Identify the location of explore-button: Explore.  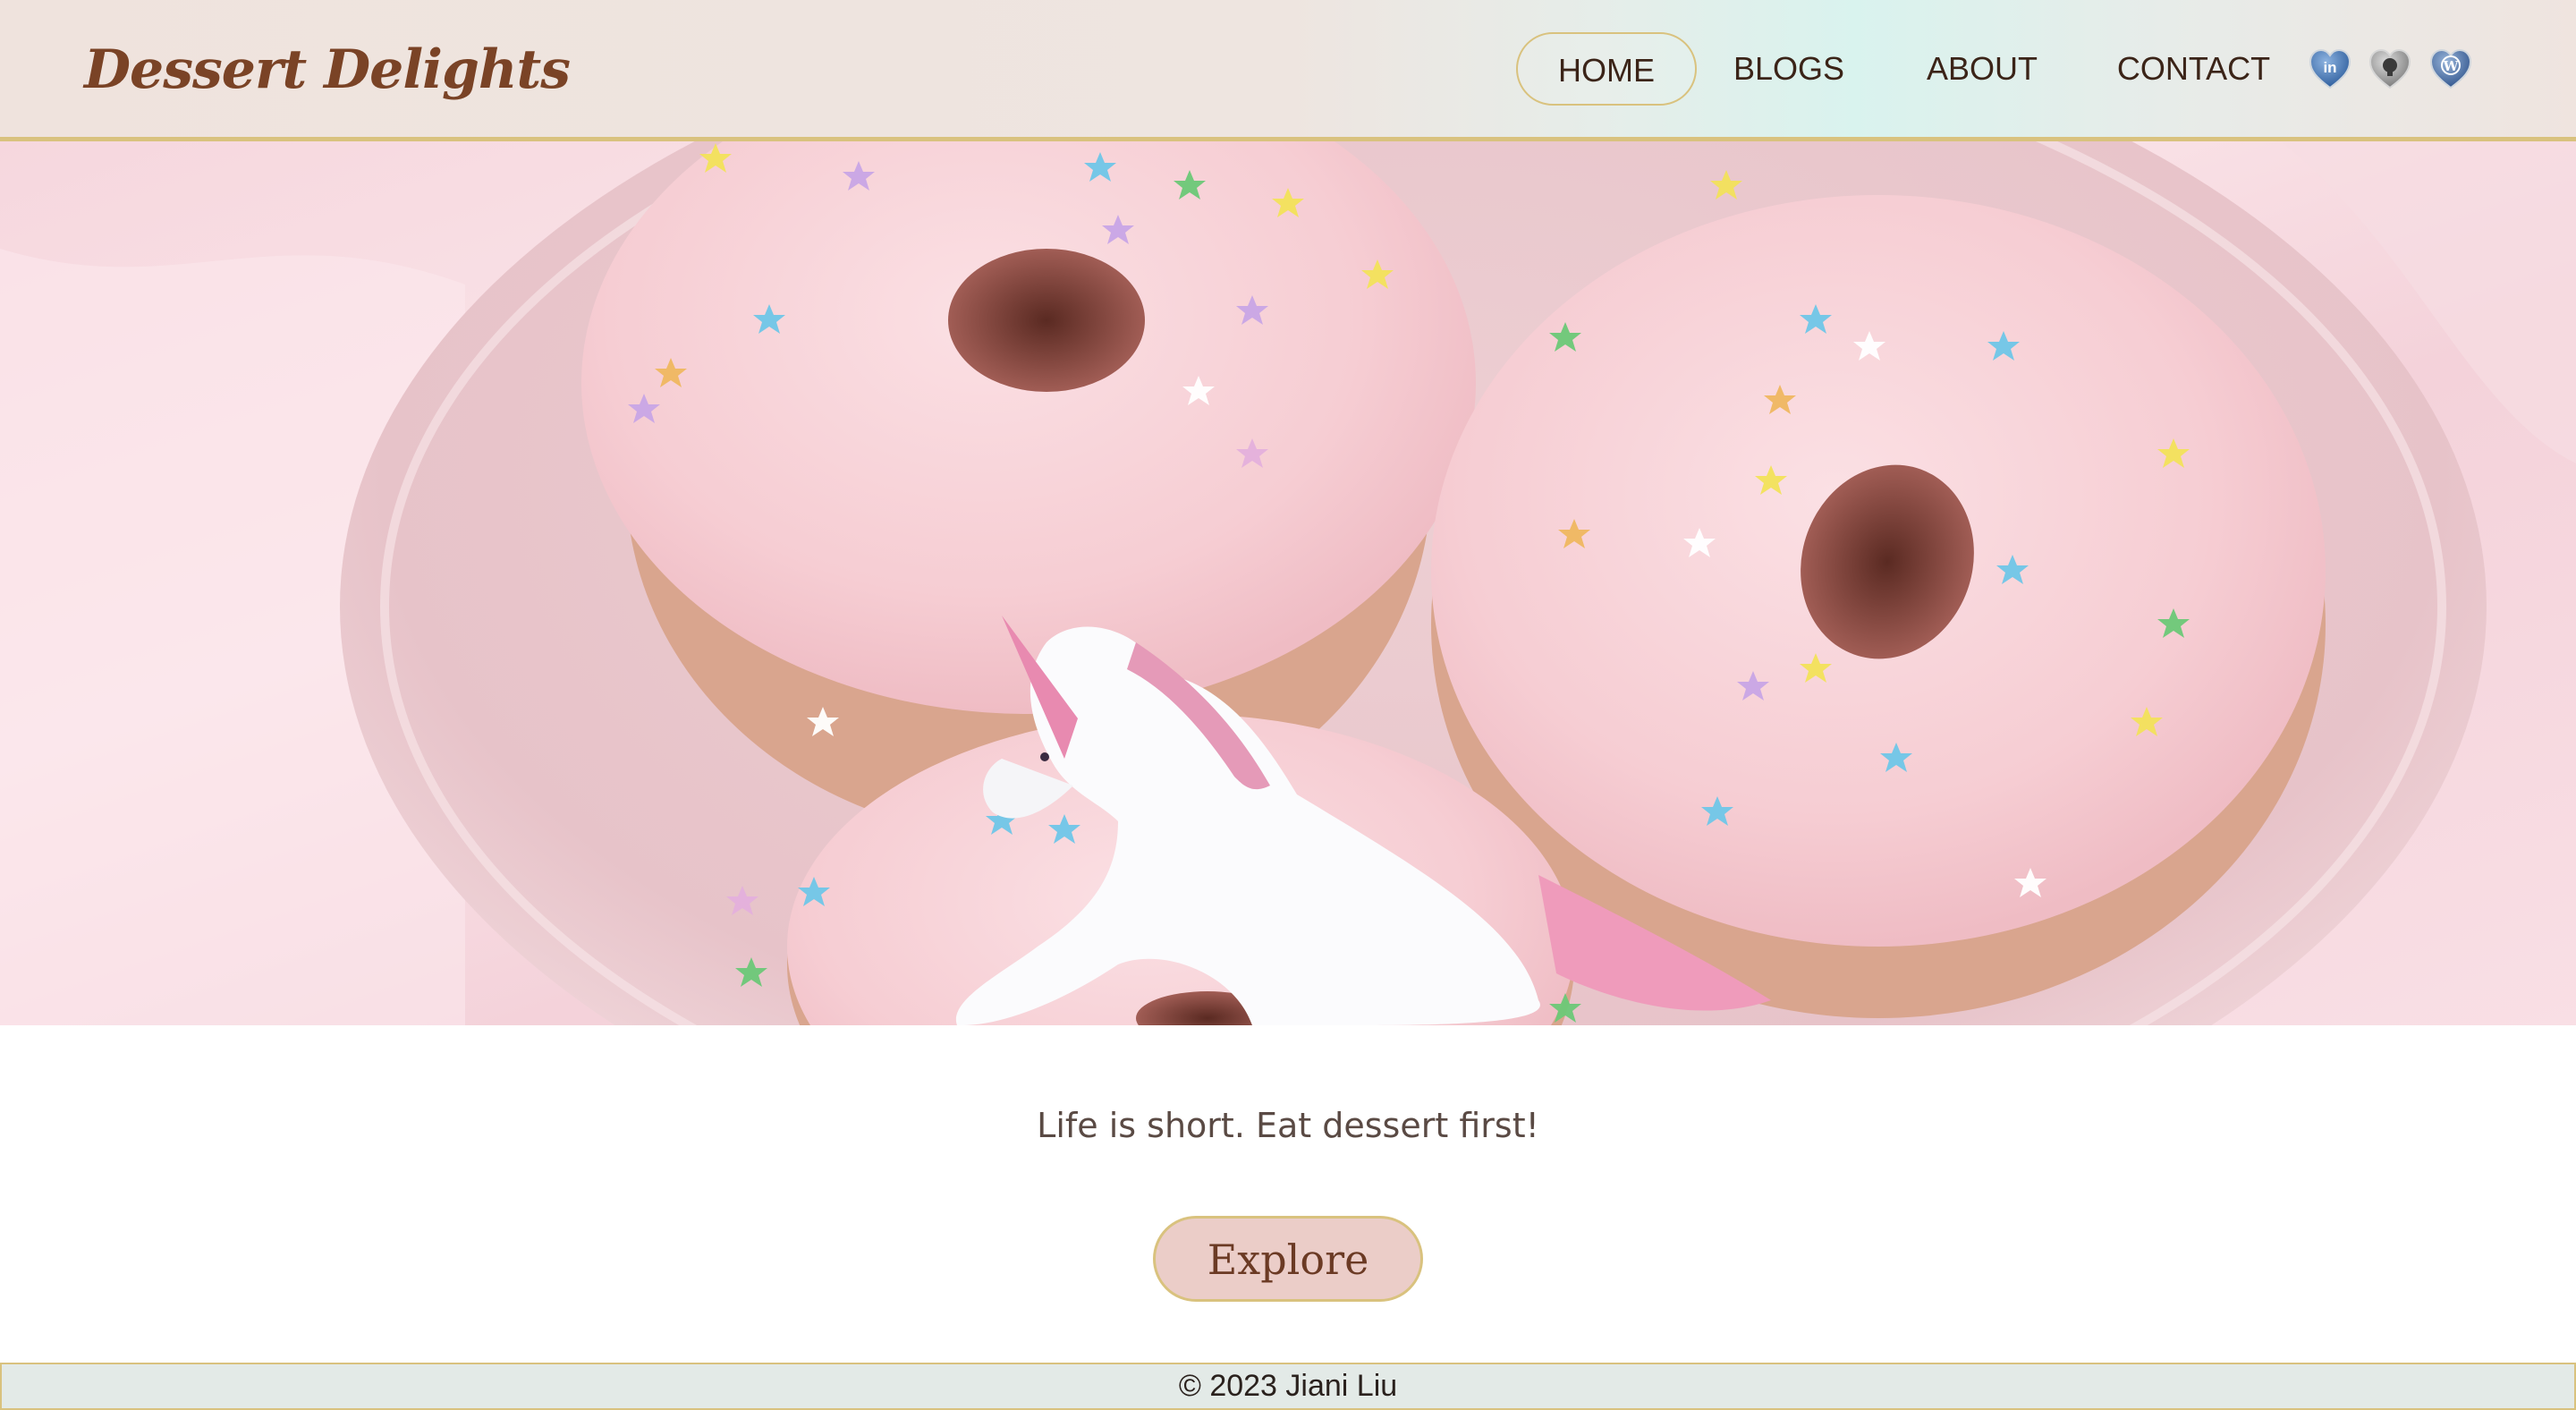
(1288, 1259).